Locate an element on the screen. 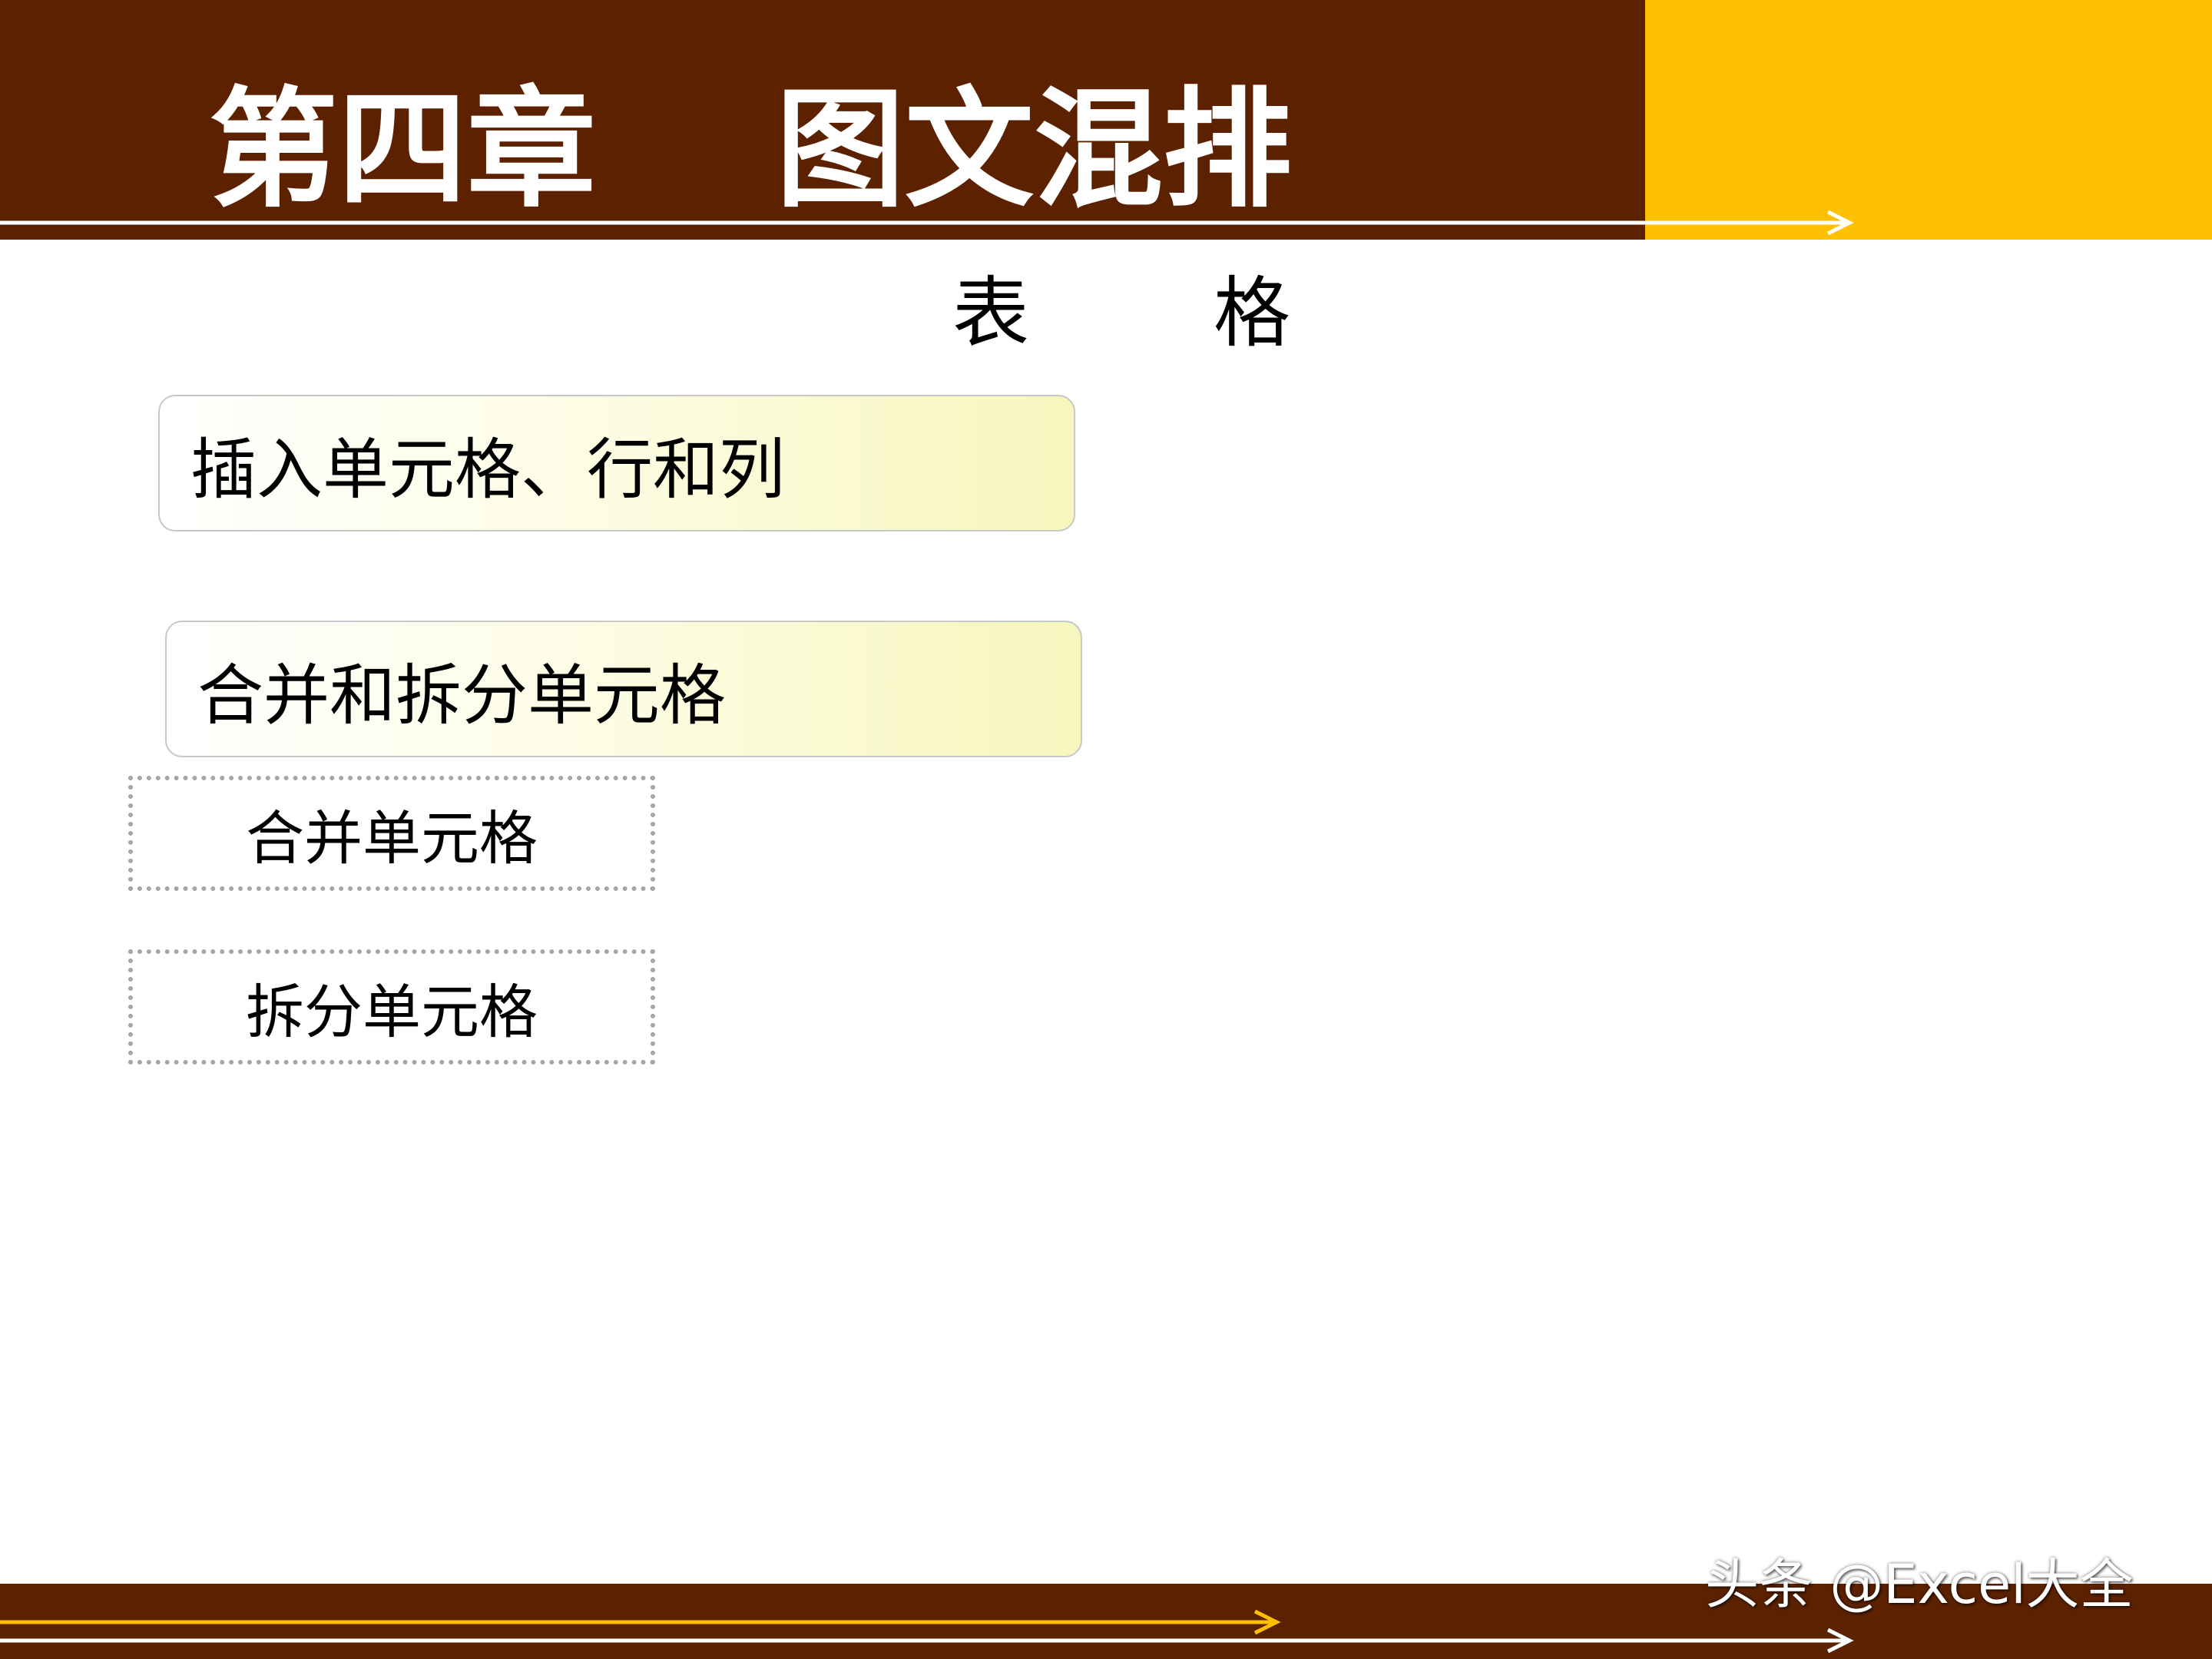 The width and height of the screenshot is (2212, 1659). watermark-text: 头条 @Excel大全 is located at coordinates (1920, 1584).